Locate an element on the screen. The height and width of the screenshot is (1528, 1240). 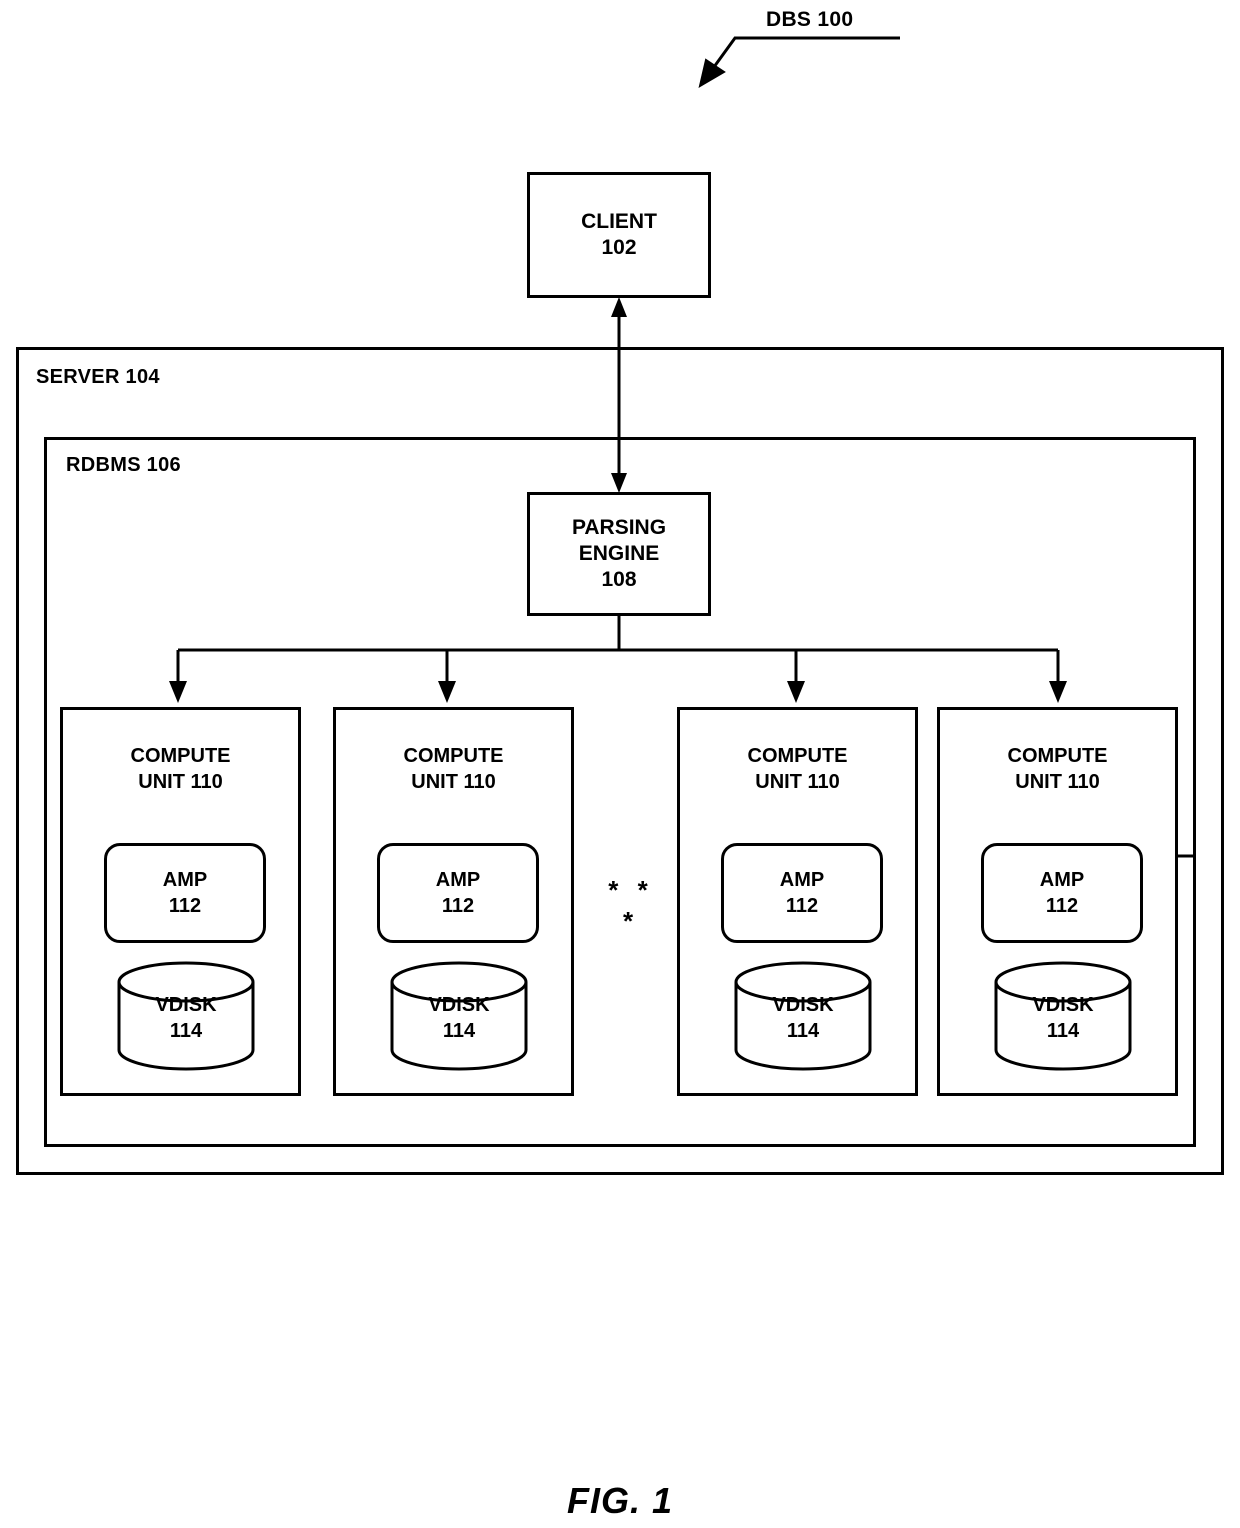
compute-unit-2: COMPUTE UNIT 110 AMP 112 VDISK 114 is located at coordinates (453, 901).